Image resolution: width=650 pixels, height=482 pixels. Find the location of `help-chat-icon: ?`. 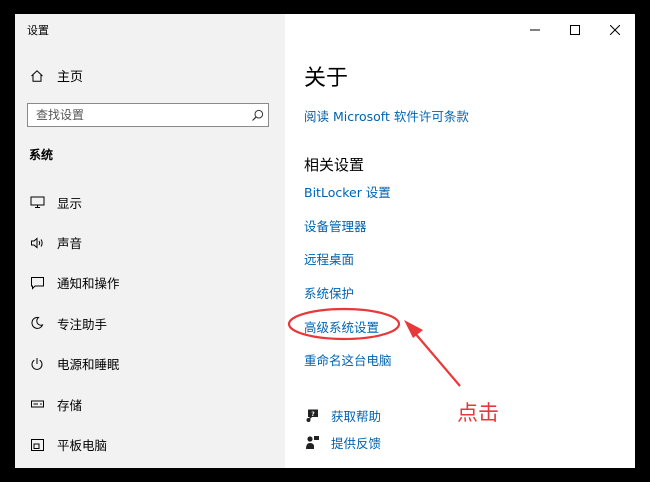

help-chat-icon: ? is located at coordinates (312, 416).